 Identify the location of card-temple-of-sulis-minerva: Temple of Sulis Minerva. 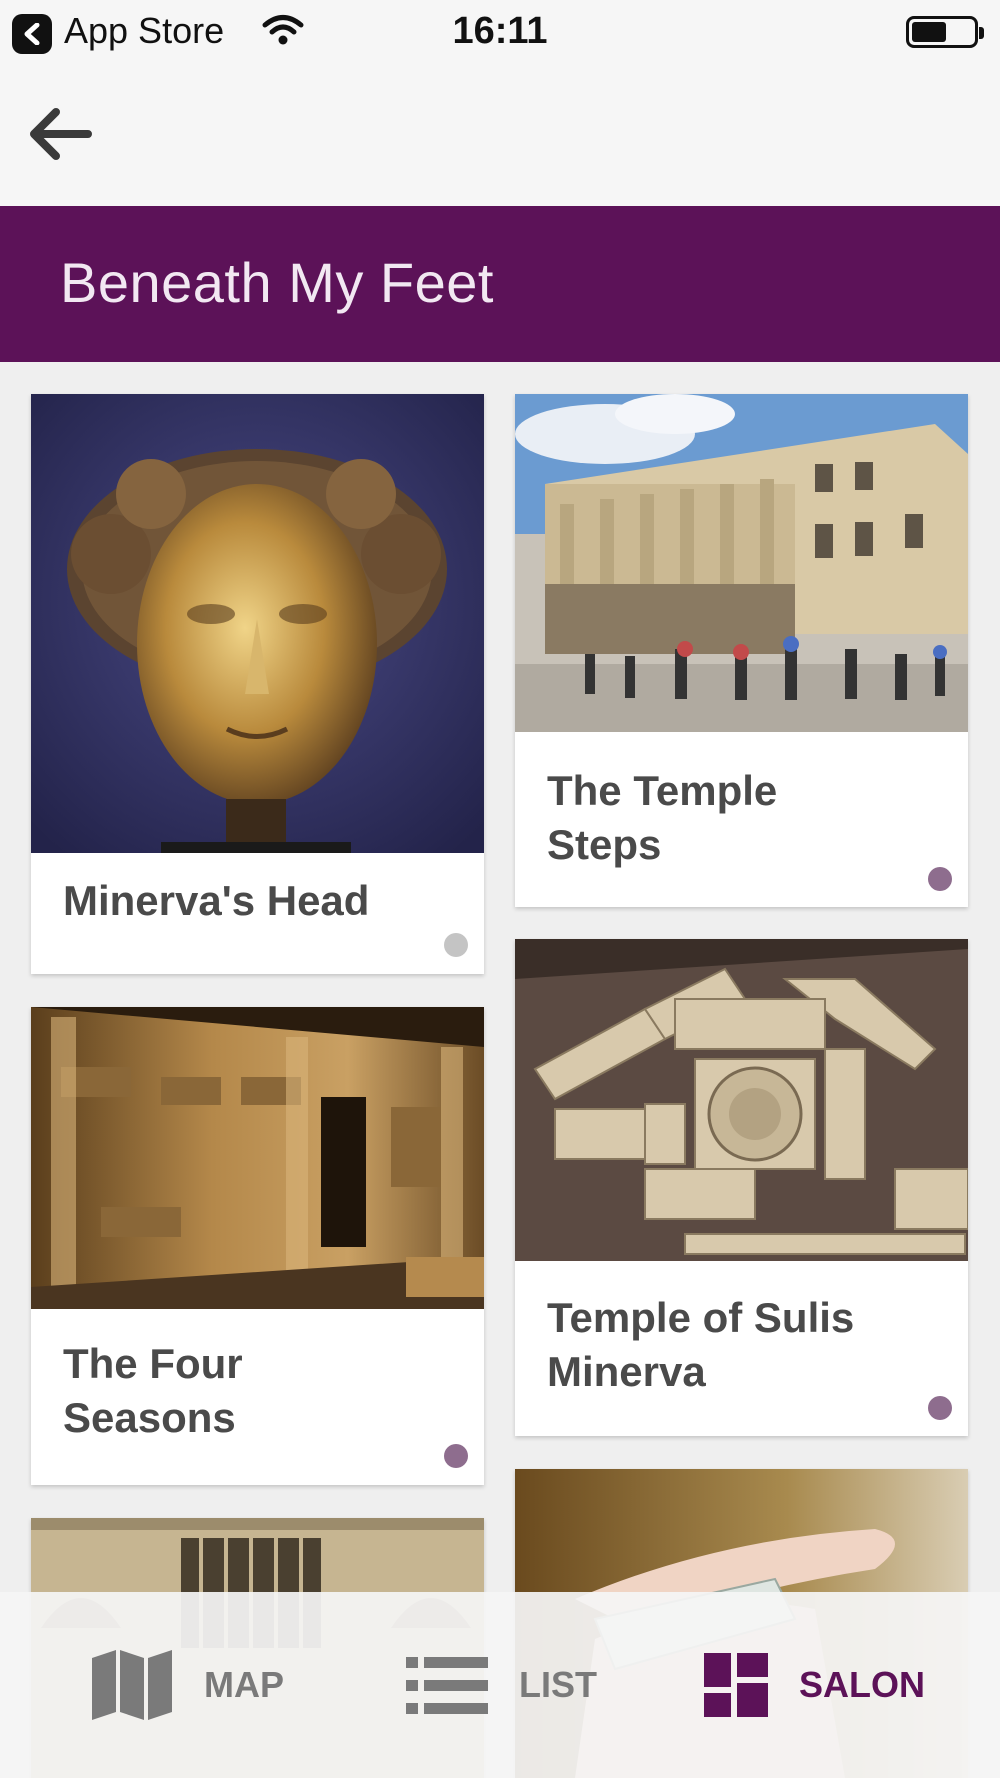
(741, 1187).